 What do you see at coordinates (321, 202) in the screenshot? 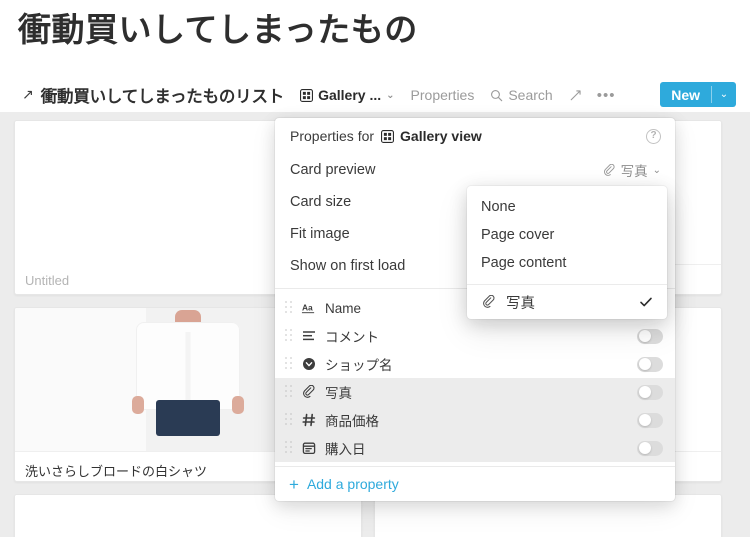
I see `option-label: Card size` at bounding box center [321, 202].